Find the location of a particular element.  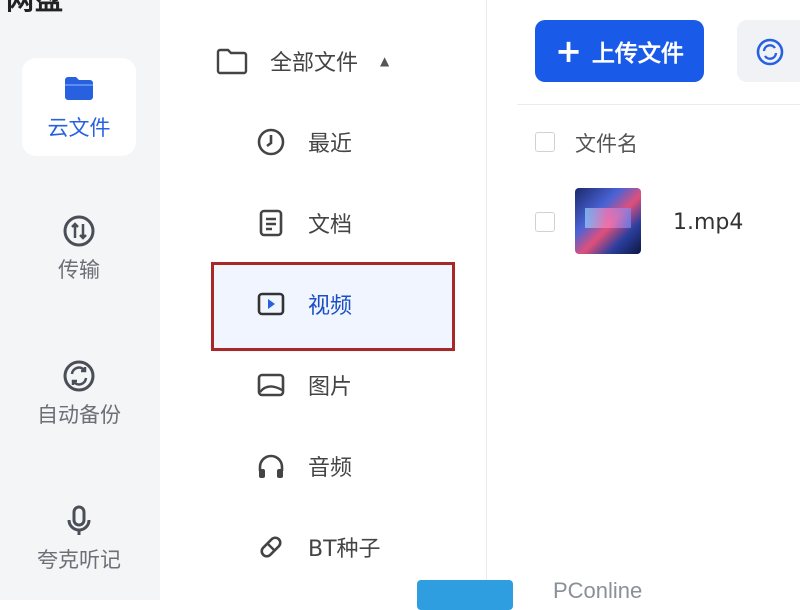

sync-icon is located at coordinates (770, 52).